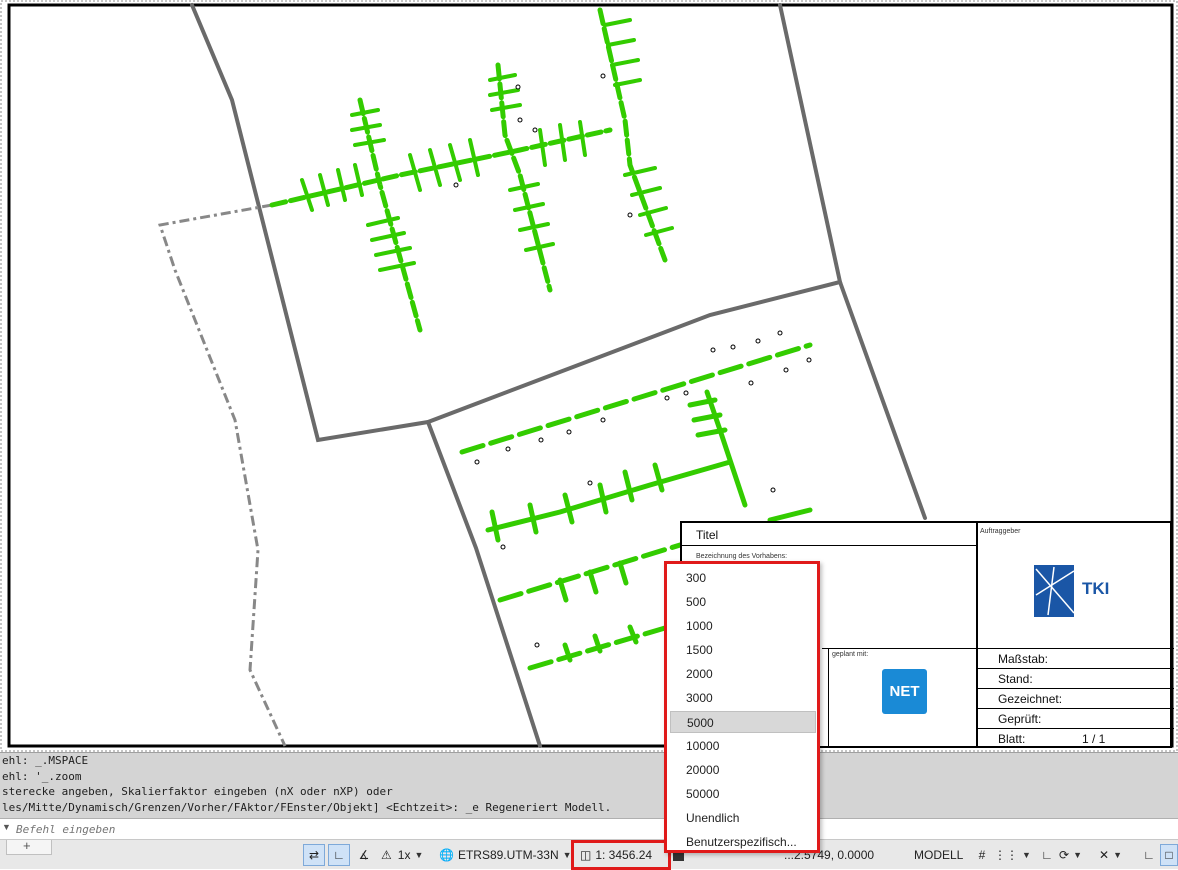  I want to click on snap-icon: ⋮⋮, so click(1006, 855).